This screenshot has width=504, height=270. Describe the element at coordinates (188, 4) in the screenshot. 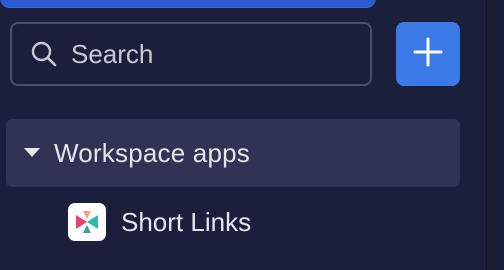

I see `top-active-bar` at that location.